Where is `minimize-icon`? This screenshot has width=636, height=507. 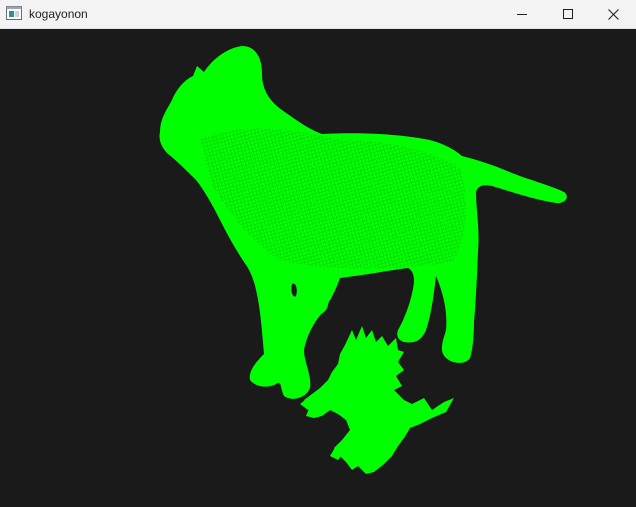
minimize-icon is located at coordinates (522, 14).